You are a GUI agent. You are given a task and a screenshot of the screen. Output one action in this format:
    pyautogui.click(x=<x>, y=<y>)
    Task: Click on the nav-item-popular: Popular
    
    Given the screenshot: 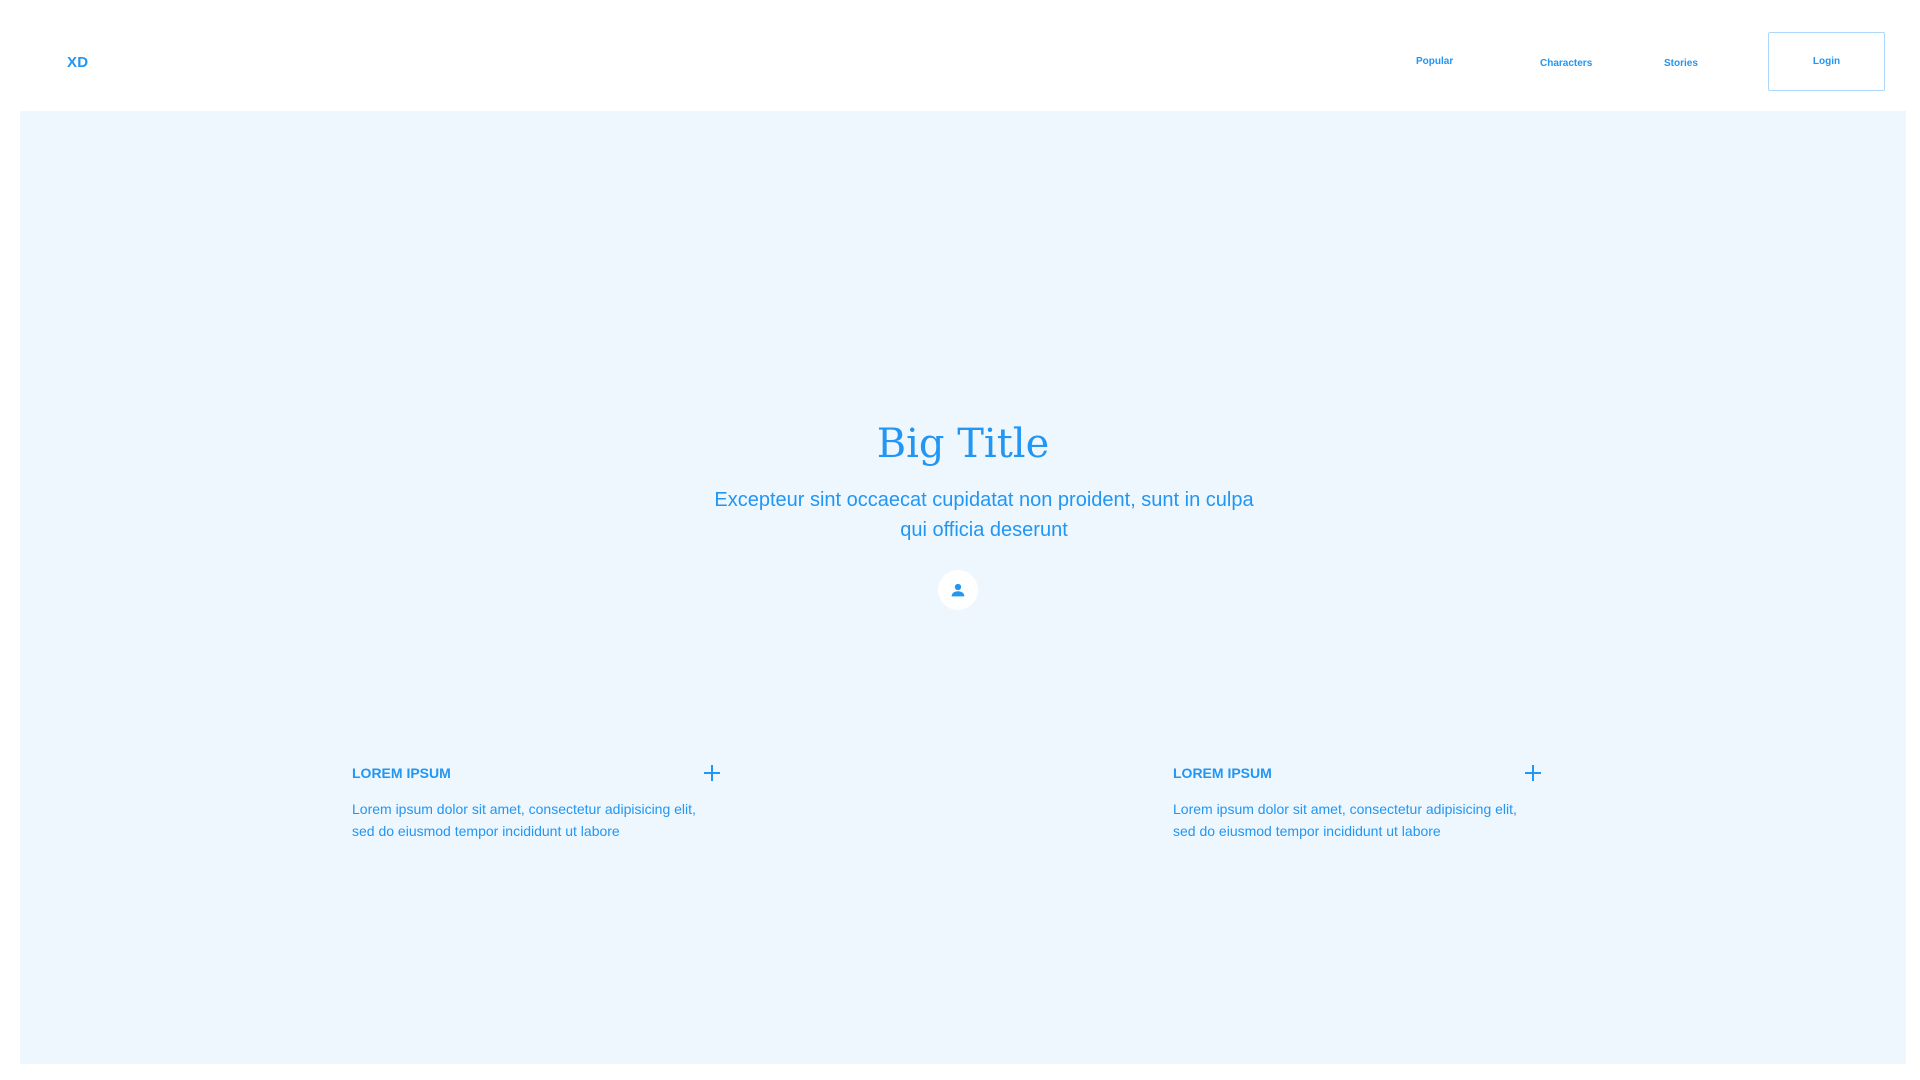 What is the action you would take?
    pyautogui.click(x=1434, y=61)
    